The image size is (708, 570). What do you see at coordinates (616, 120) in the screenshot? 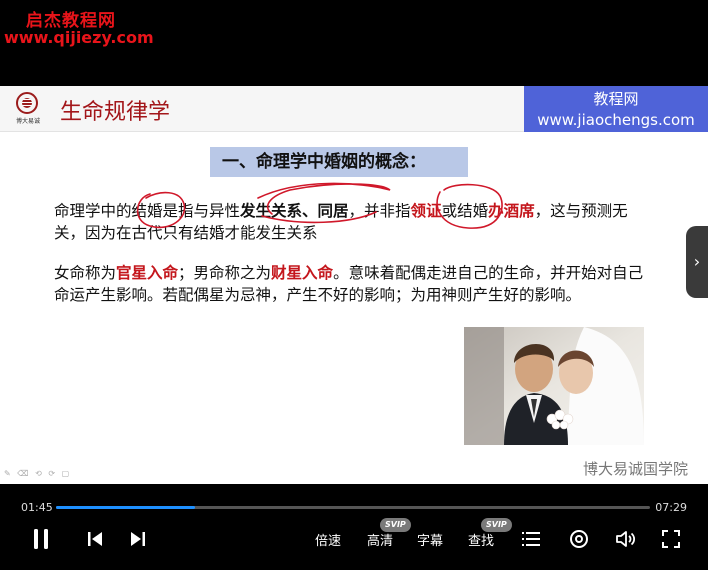
I see `watermark-box-url: www.jiaochengs.com` at bounding box center [616, 120].